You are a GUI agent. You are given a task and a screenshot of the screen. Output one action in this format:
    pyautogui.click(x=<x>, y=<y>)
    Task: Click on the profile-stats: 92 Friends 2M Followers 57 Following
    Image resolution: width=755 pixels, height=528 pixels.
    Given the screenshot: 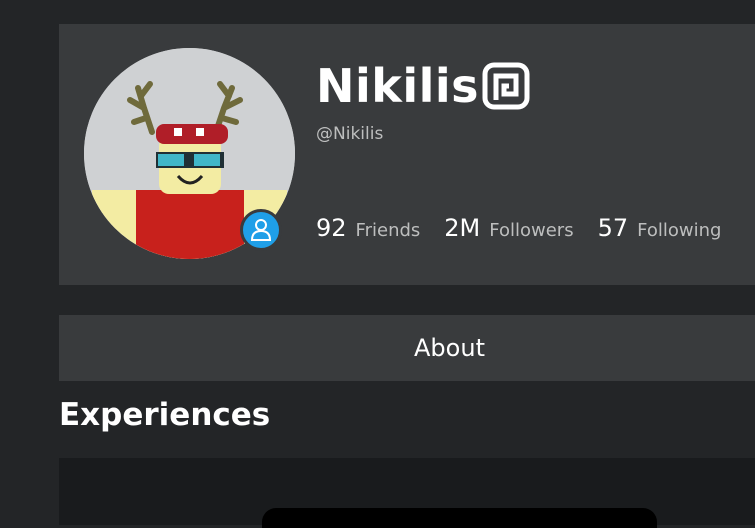 What is the action you would take?
    pyautogui.click(x=530, y=228)
    